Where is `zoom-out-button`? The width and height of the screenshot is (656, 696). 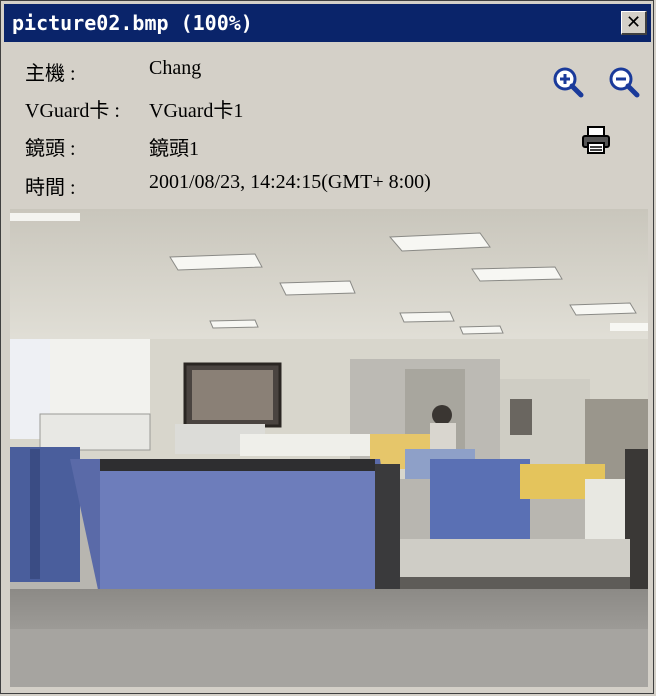
zoom-out-button is located at coordinates (624, 82).